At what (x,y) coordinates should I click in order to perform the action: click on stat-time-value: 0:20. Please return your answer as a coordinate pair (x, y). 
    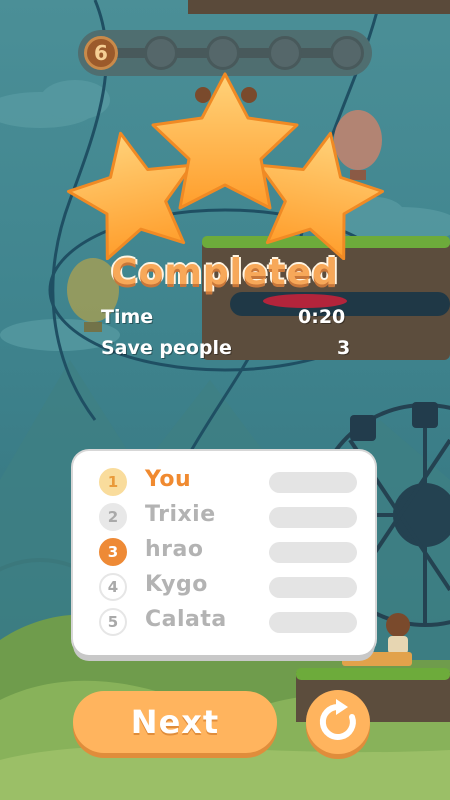
    Looking at the image, I should click on (322, 317).